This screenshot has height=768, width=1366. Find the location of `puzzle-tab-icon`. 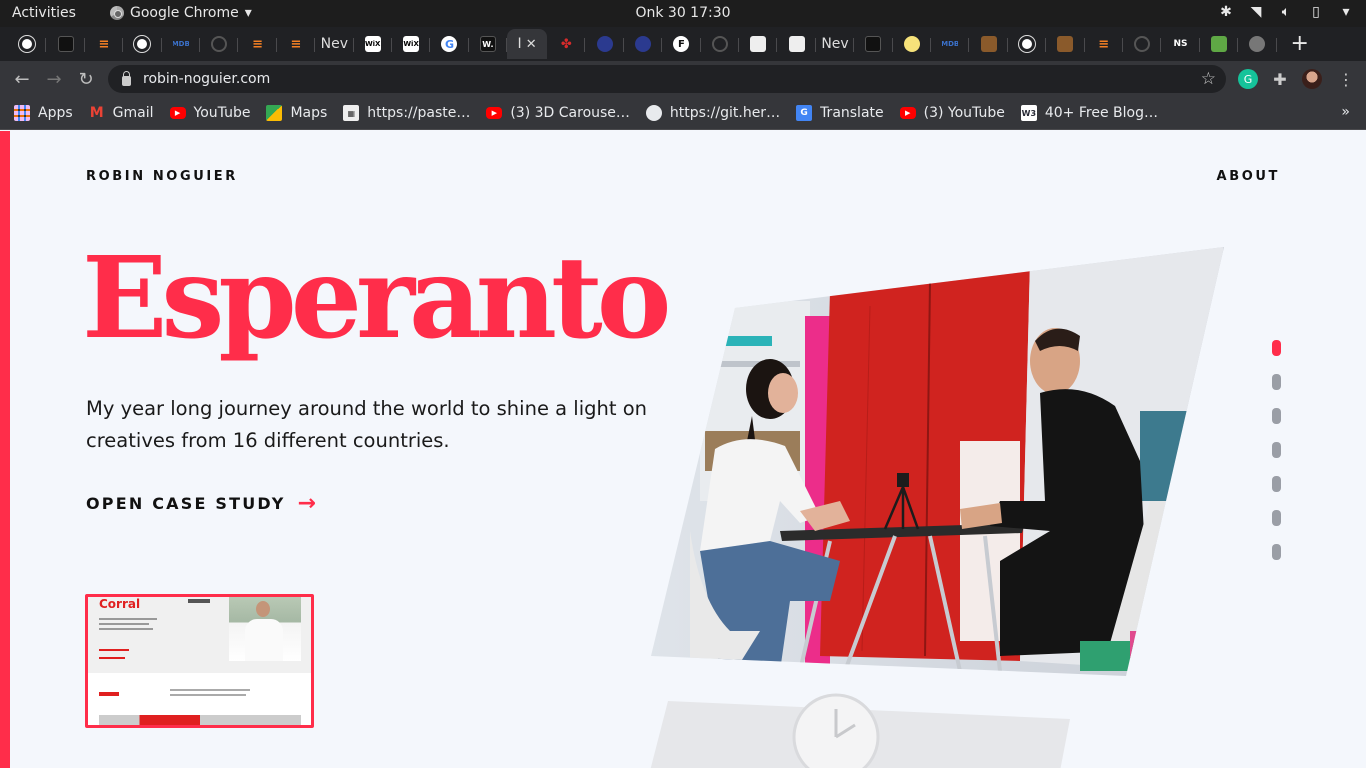

puzzle-tab-icon is located at coordinates (796, 44).